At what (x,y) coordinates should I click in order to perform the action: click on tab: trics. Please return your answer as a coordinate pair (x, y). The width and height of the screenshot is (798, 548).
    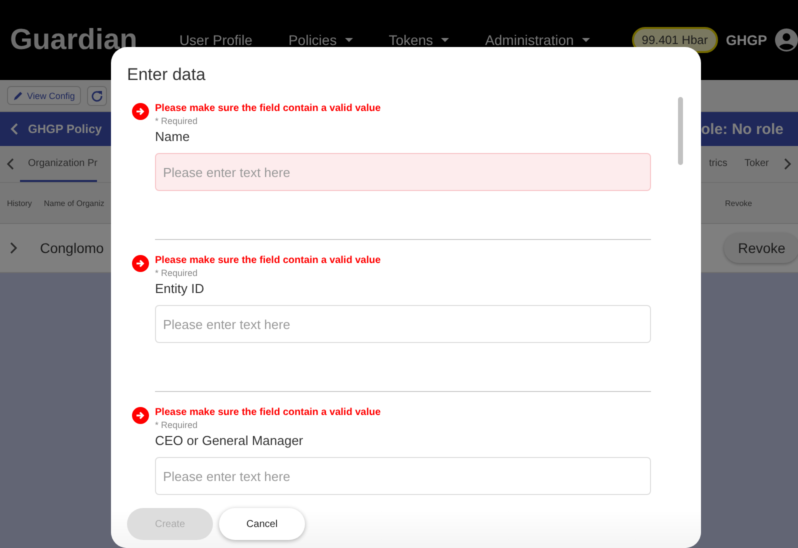
    Looking at the image, I should click on (714, 164).